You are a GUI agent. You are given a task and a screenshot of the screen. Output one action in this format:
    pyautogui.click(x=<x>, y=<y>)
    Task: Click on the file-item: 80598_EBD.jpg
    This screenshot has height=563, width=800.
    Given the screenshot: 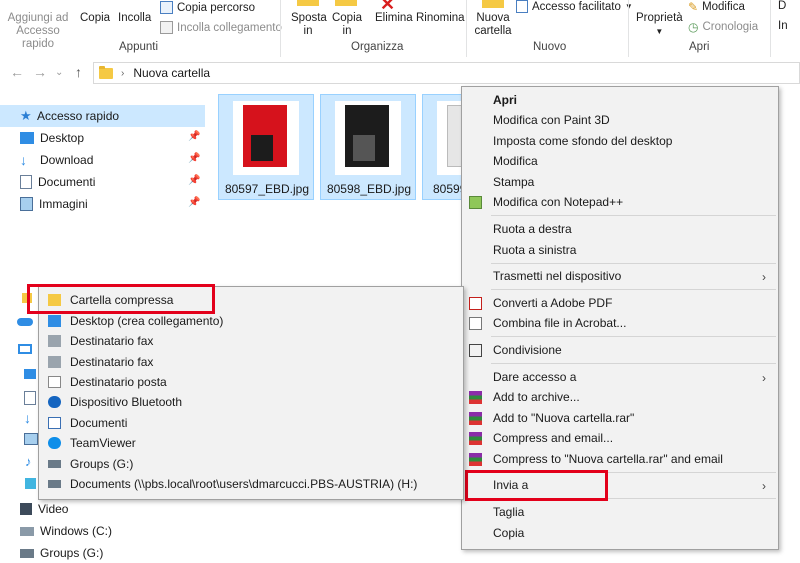 What is the action you would take?
    pyautogui.click(x=368, y=147)
    